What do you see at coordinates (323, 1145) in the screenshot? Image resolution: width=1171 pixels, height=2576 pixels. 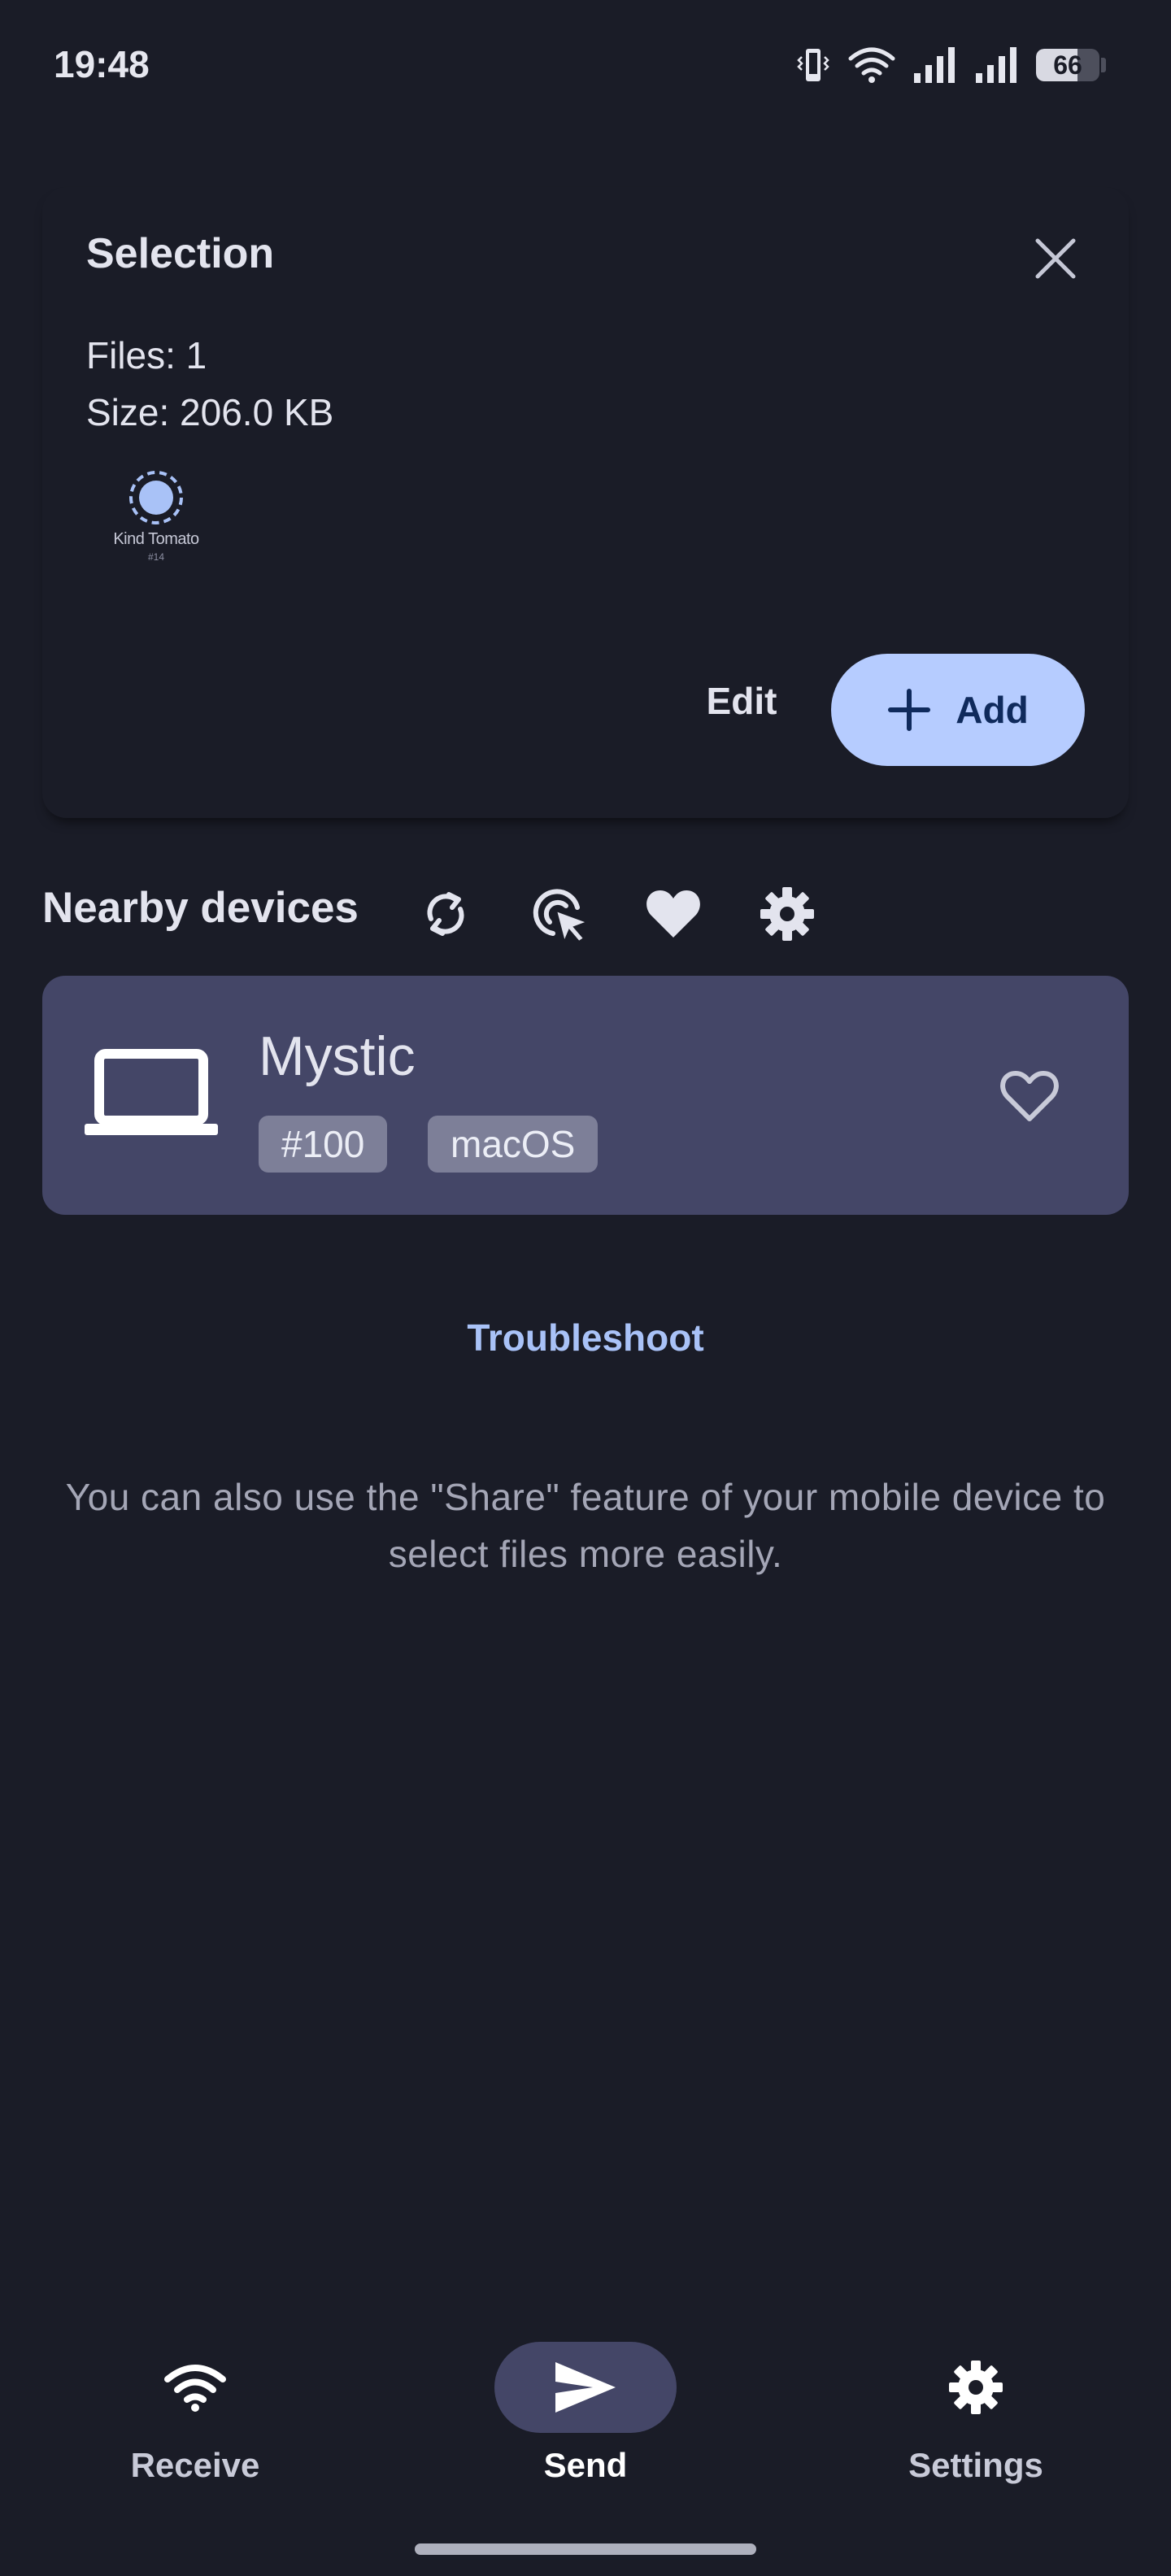 I see `device-tag-id: #100` at bounding box center [323, 1145].